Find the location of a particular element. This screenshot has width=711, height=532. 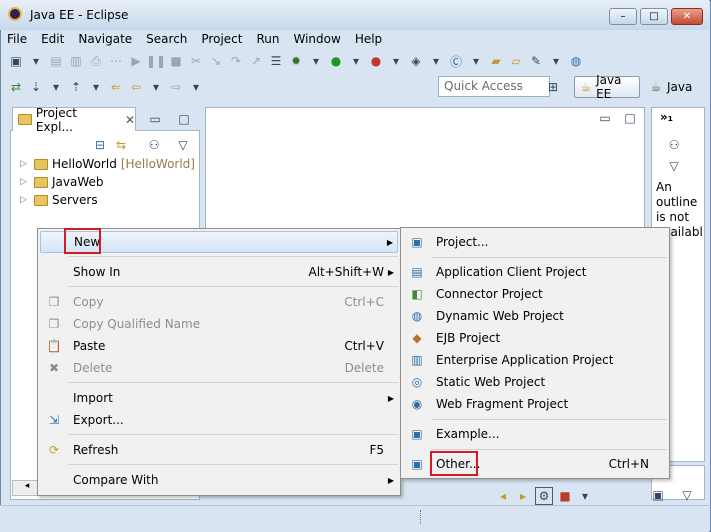

new-server-icon: ◈ is located at coordinates (416, 61).